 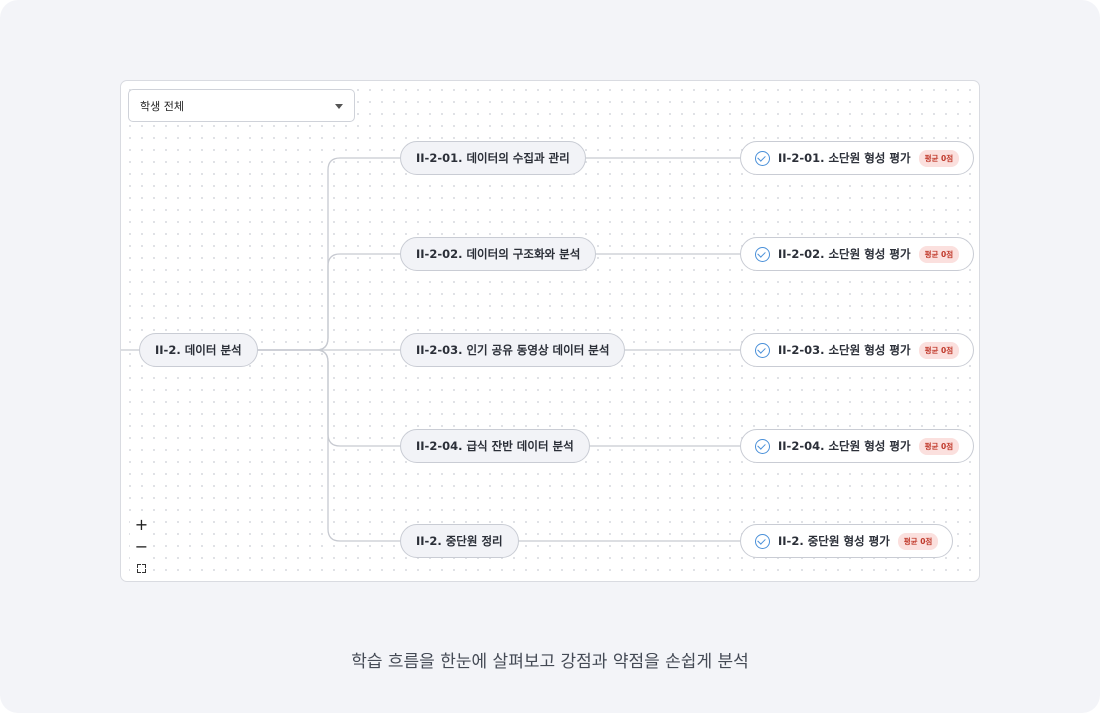 I want to click on fit-view-button, so click(x=141, y=568).